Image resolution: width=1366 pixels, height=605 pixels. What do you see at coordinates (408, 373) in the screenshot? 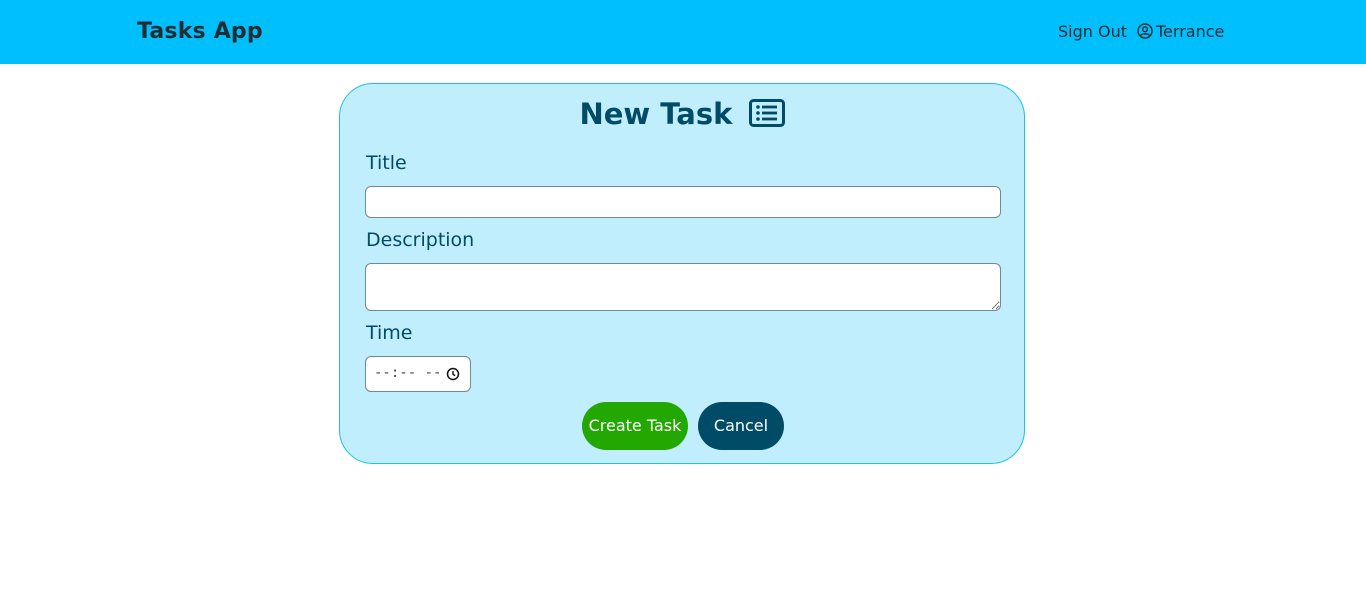
I see `time-placeholder: --:-- --` at bounding box center [408, 373].